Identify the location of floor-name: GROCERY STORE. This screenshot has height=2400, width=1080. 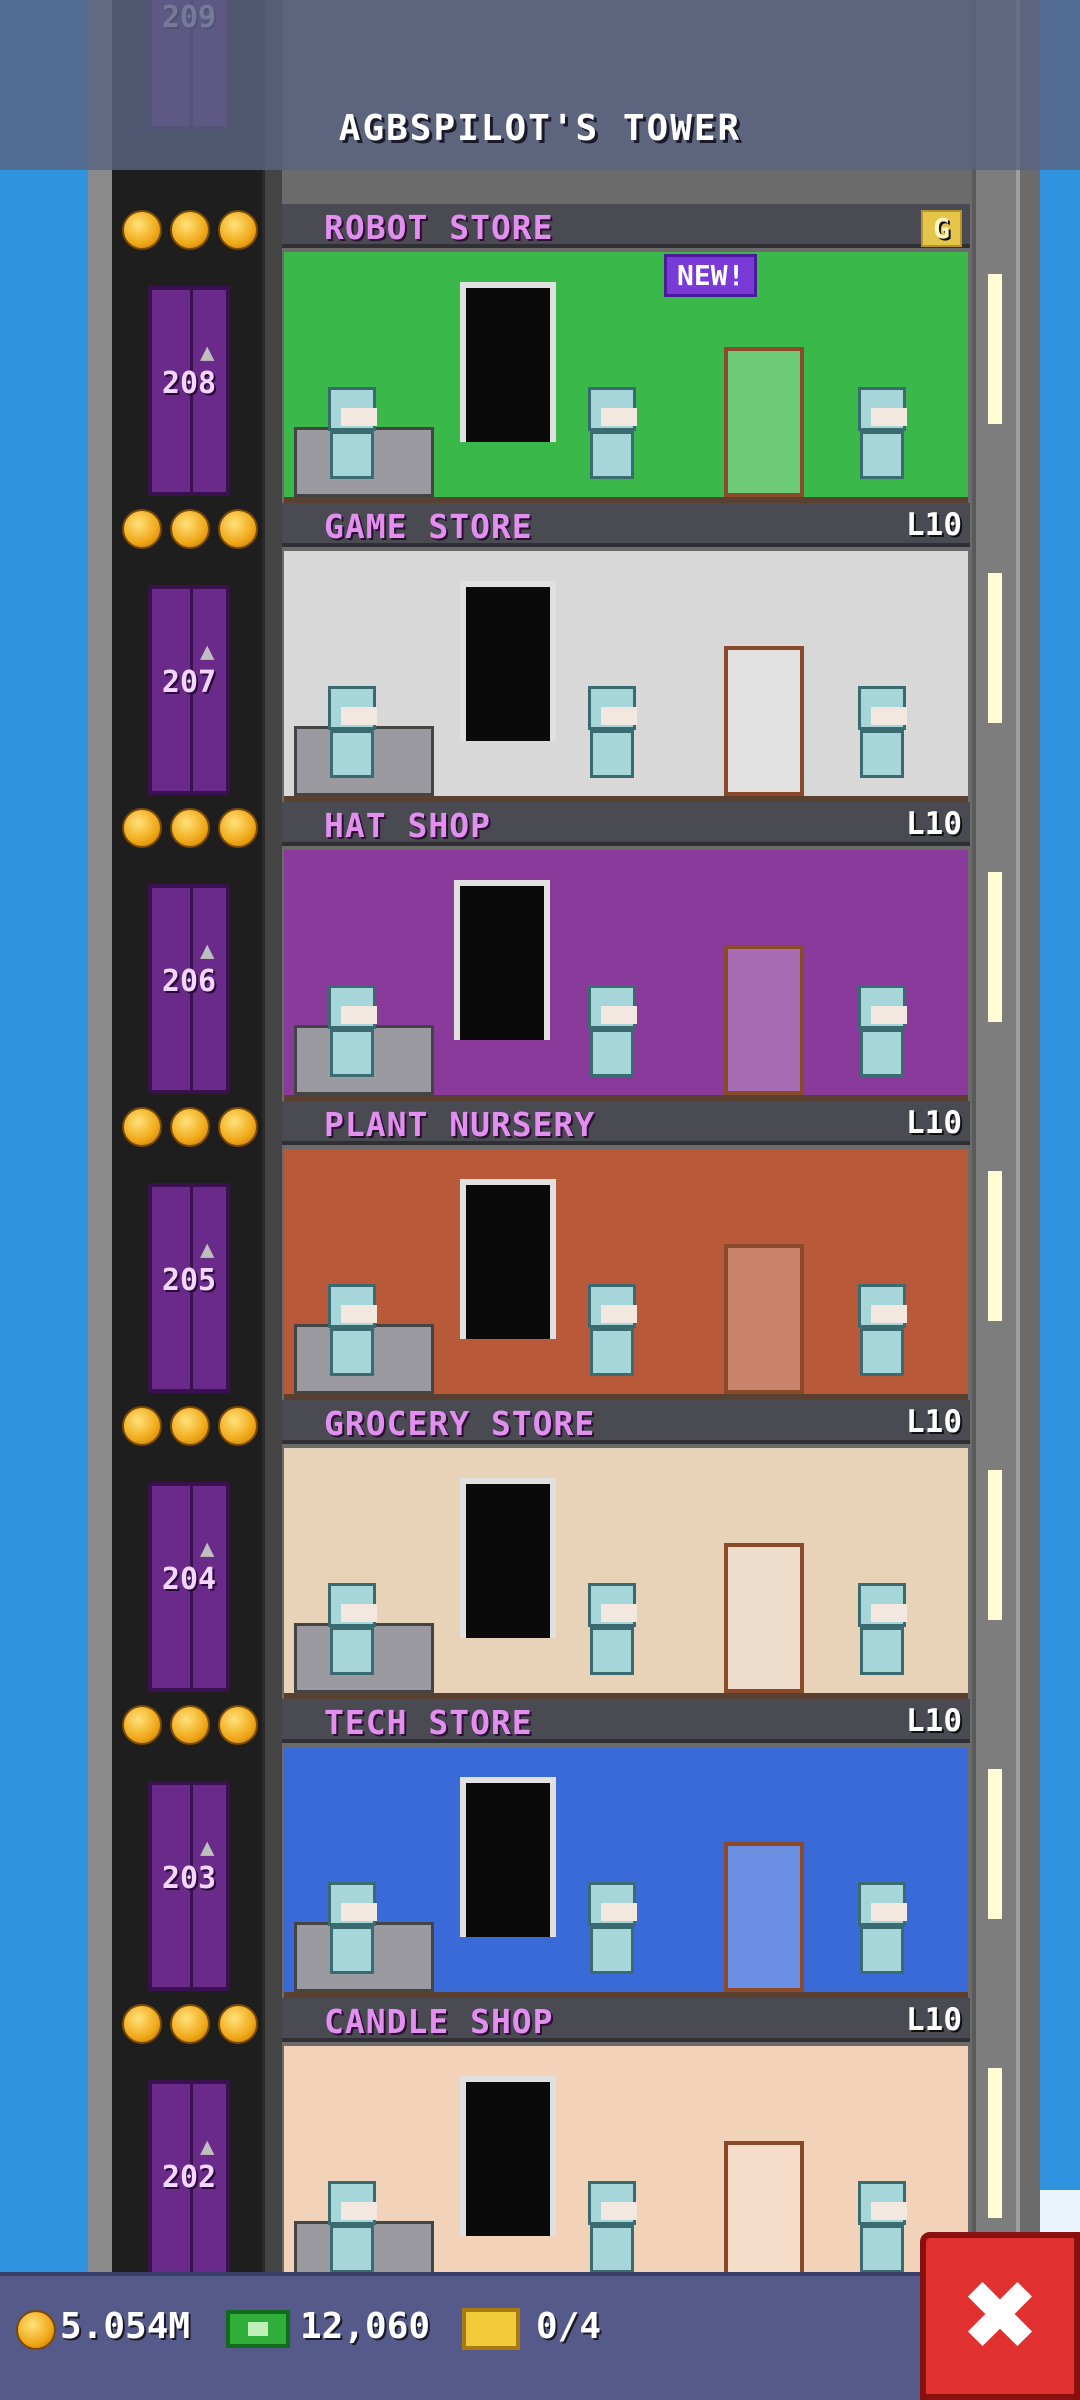
(460, 1423).